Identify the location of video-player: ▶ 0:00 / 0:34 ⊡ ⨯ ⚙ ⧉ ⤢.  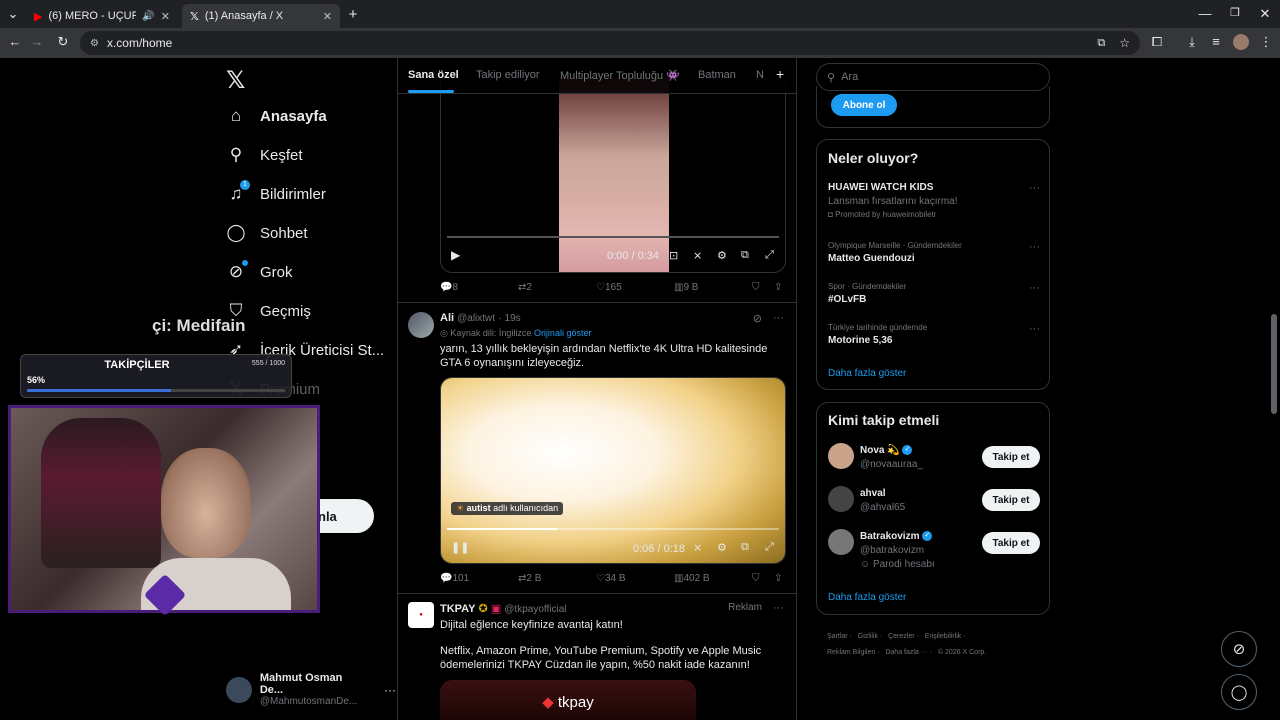
(613, 175).